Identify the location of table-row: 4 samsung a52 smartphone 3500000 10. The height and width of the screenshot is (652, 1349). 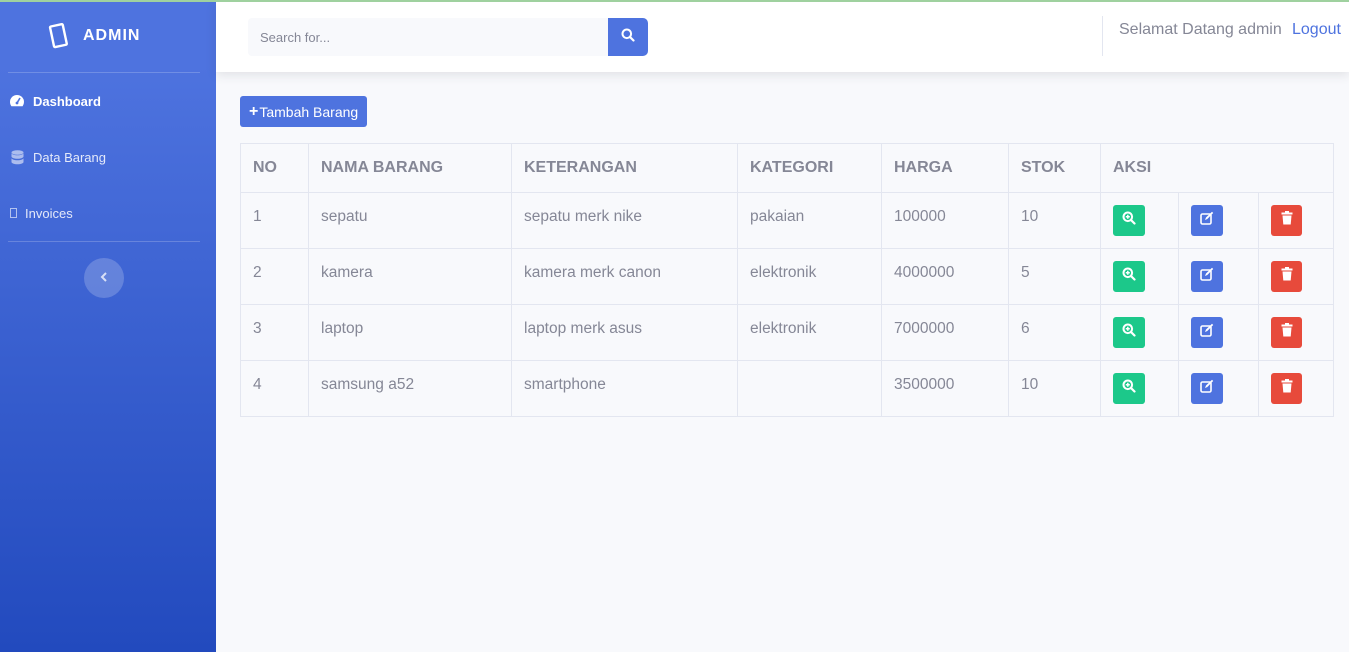
(787, 388).